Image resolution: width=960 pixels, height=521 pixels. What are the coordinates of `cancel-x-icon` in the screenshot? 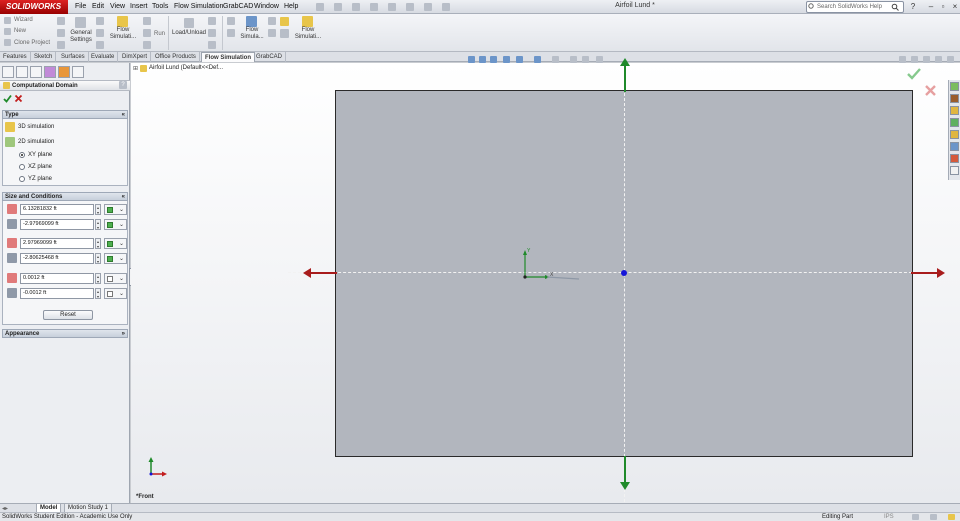 It's located at (18, 98).